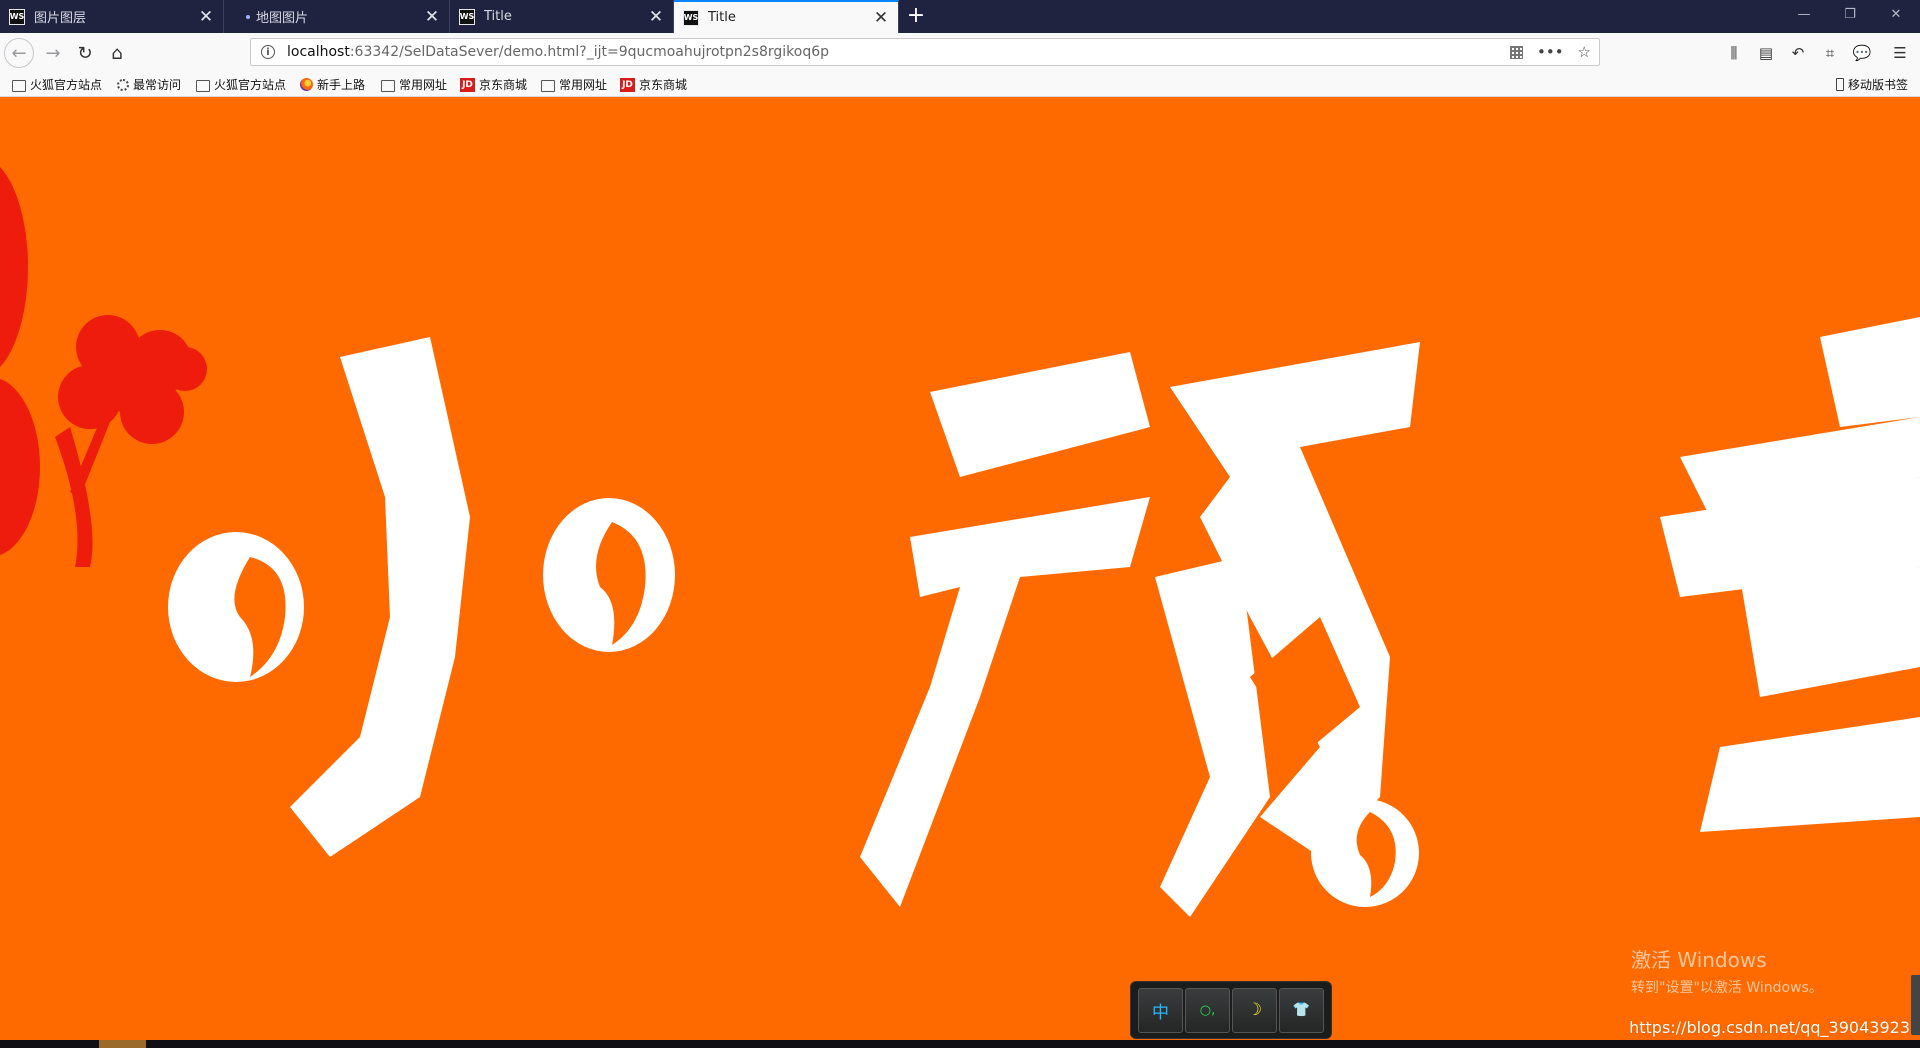 The image size is (1920, 1048). I want to click on skin-shirt-icon: 👕, so click(1301, 1010).